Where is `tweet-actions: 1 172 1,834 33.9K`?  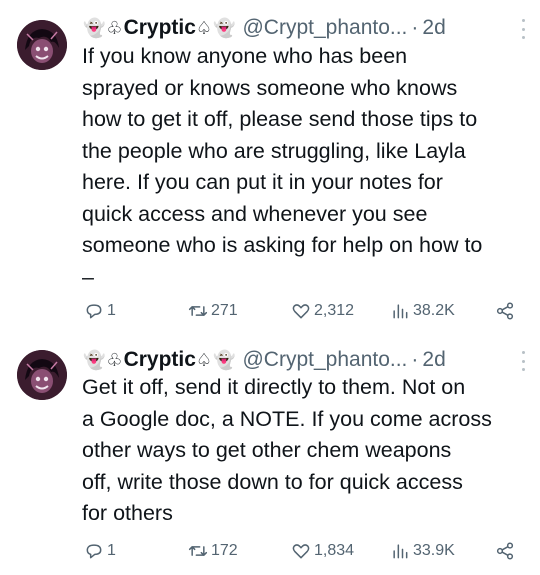 tweet-actions: 1 172 1,834 33.9K is located at coordinates (270, 551).